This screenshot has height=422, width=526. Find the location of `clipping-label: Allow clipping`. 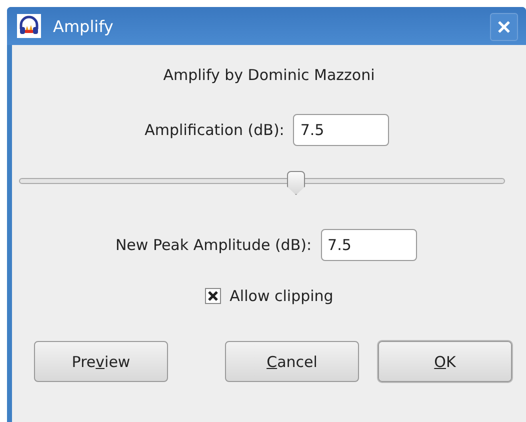

clipping-label: Allow clipping is located at coordinates (282, 296).